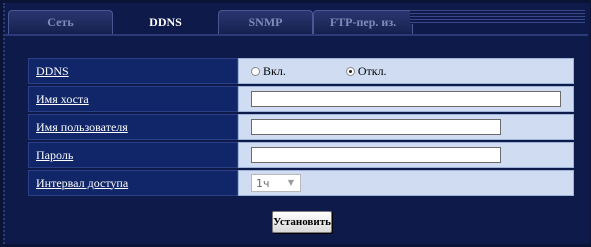 The image size is (591, 247). Describe the element at coordinates (263, 183) in the screenshot. I see `interval-selected-value: 1ч` at that location.